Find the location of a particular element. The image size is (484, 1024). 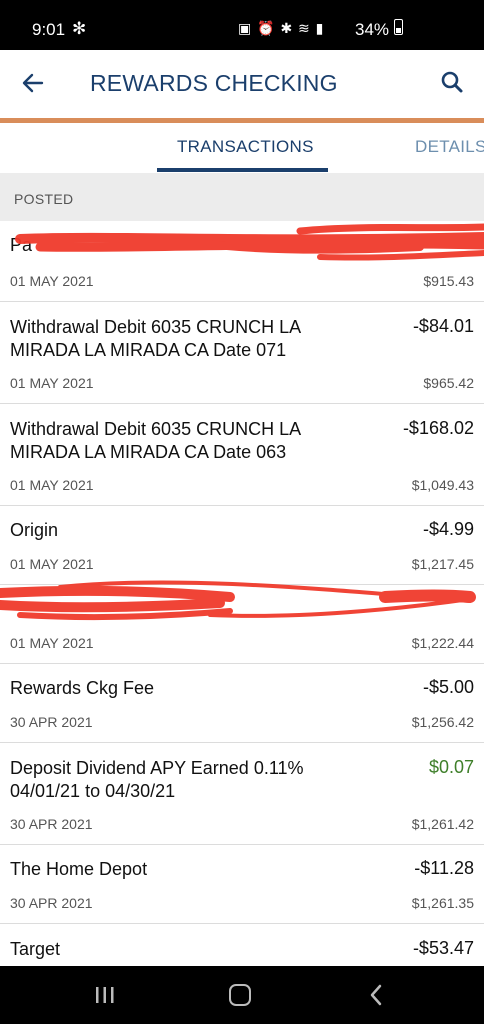

running-balance: $1,049.43 is located at coordinates (442, 485).